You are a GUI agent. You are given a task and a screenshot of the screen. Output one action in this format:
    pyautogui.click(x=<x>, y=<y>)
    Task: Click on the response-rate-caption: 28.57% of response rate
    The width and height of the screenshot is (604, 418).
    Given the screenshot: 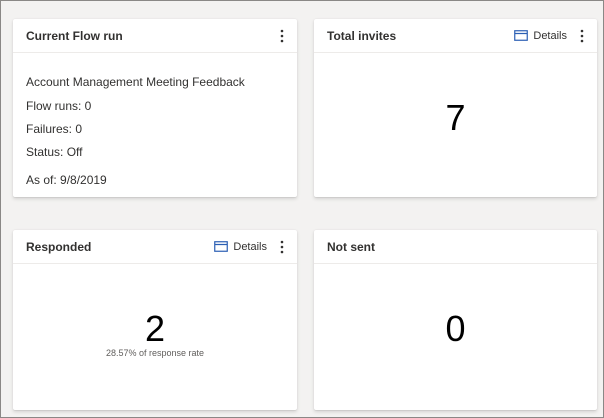 What is the action you would take?
    pyautogui.click(x=155, y=353)
    